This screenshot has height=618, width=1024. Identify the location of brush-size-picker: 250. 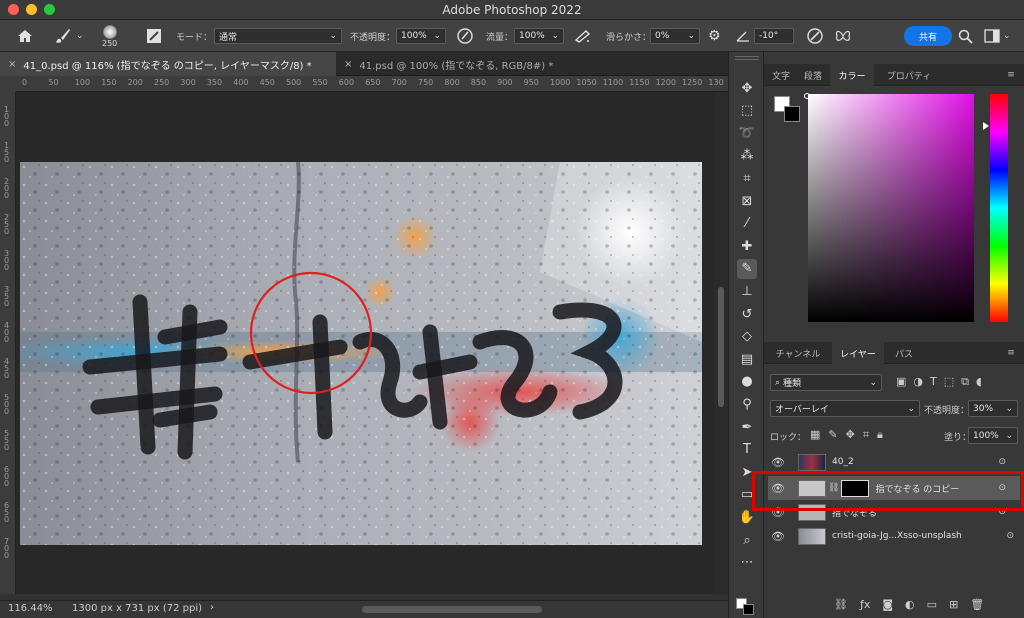
(109, 36).